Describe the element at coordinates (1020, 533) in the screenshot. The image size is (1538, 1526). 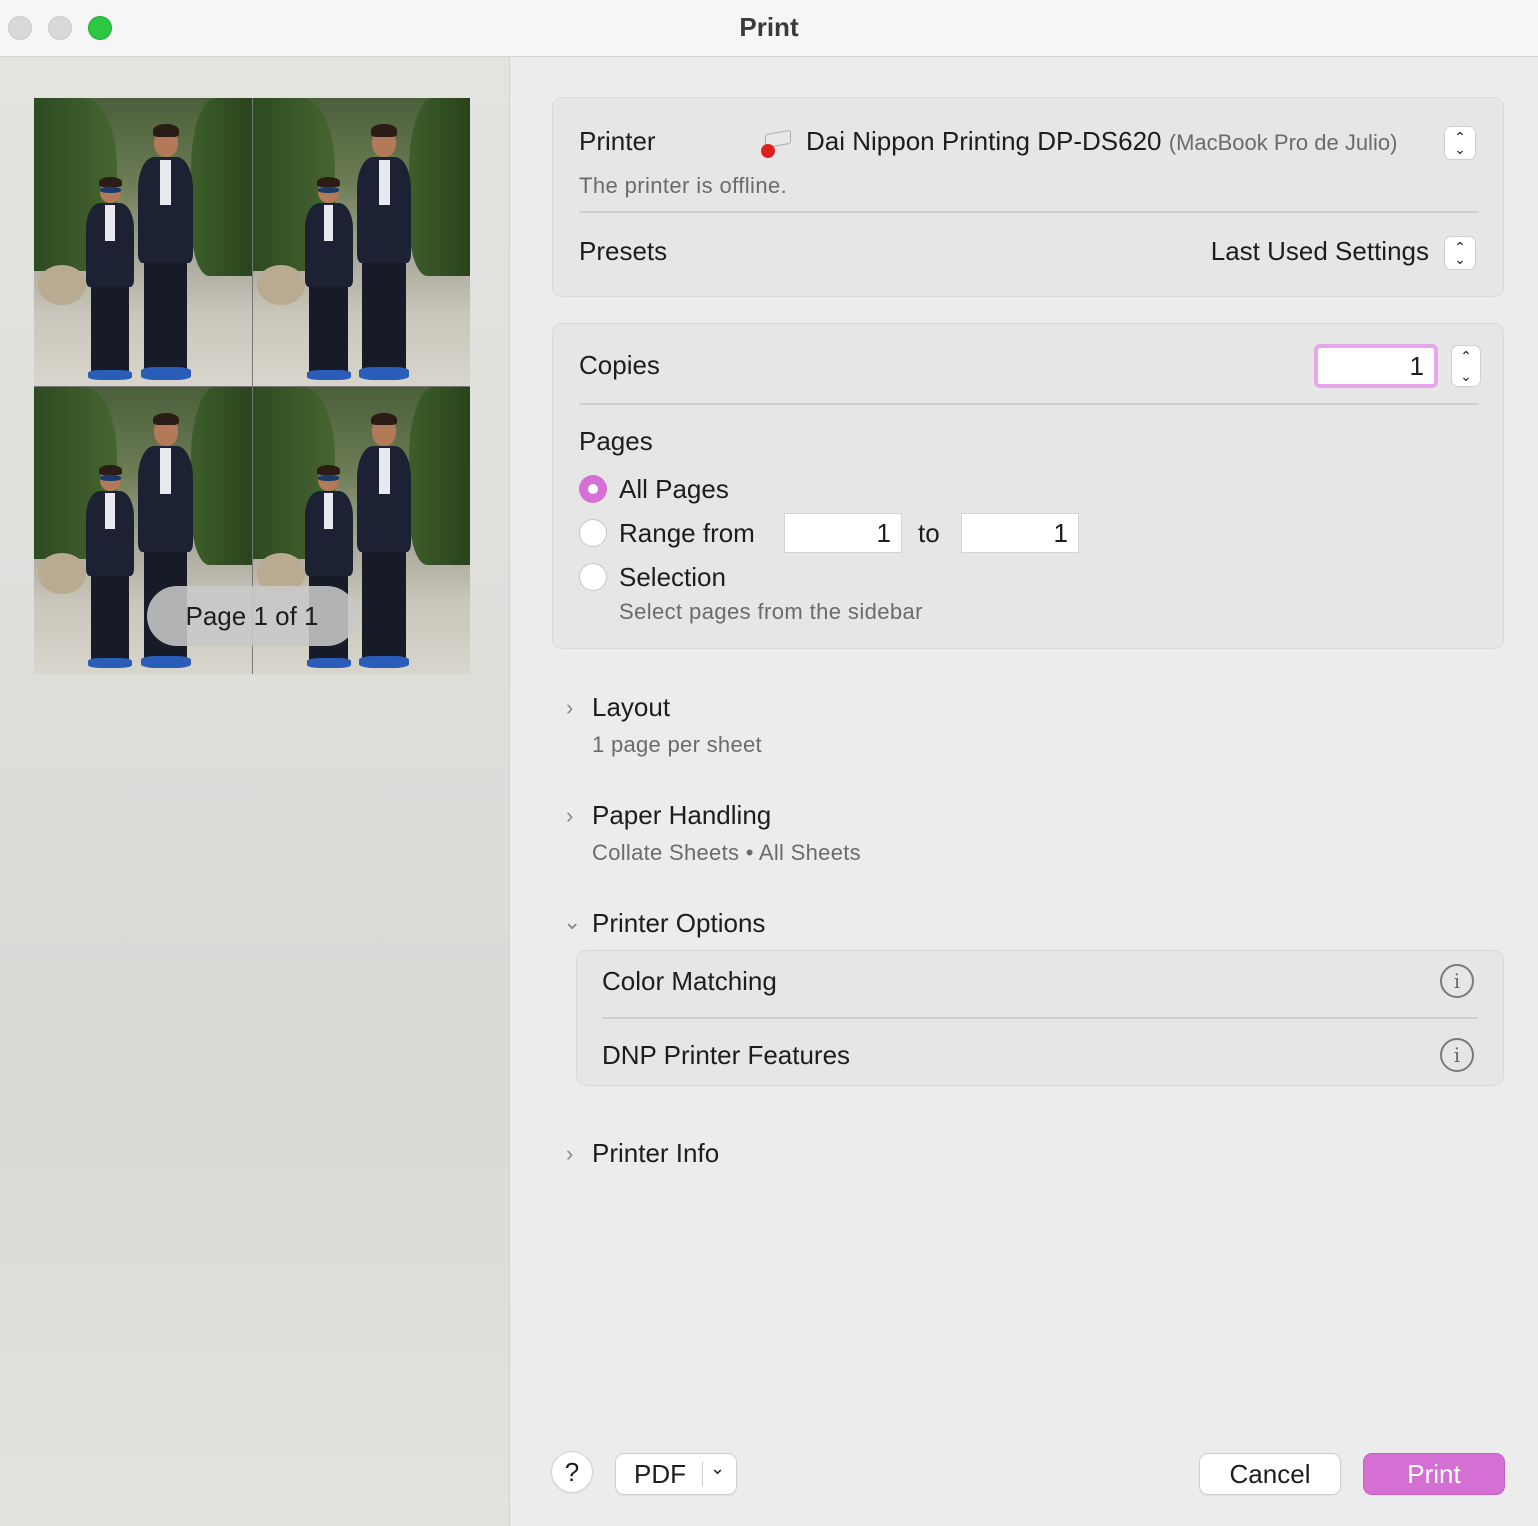
I see `range-to-input: 1` at that location.